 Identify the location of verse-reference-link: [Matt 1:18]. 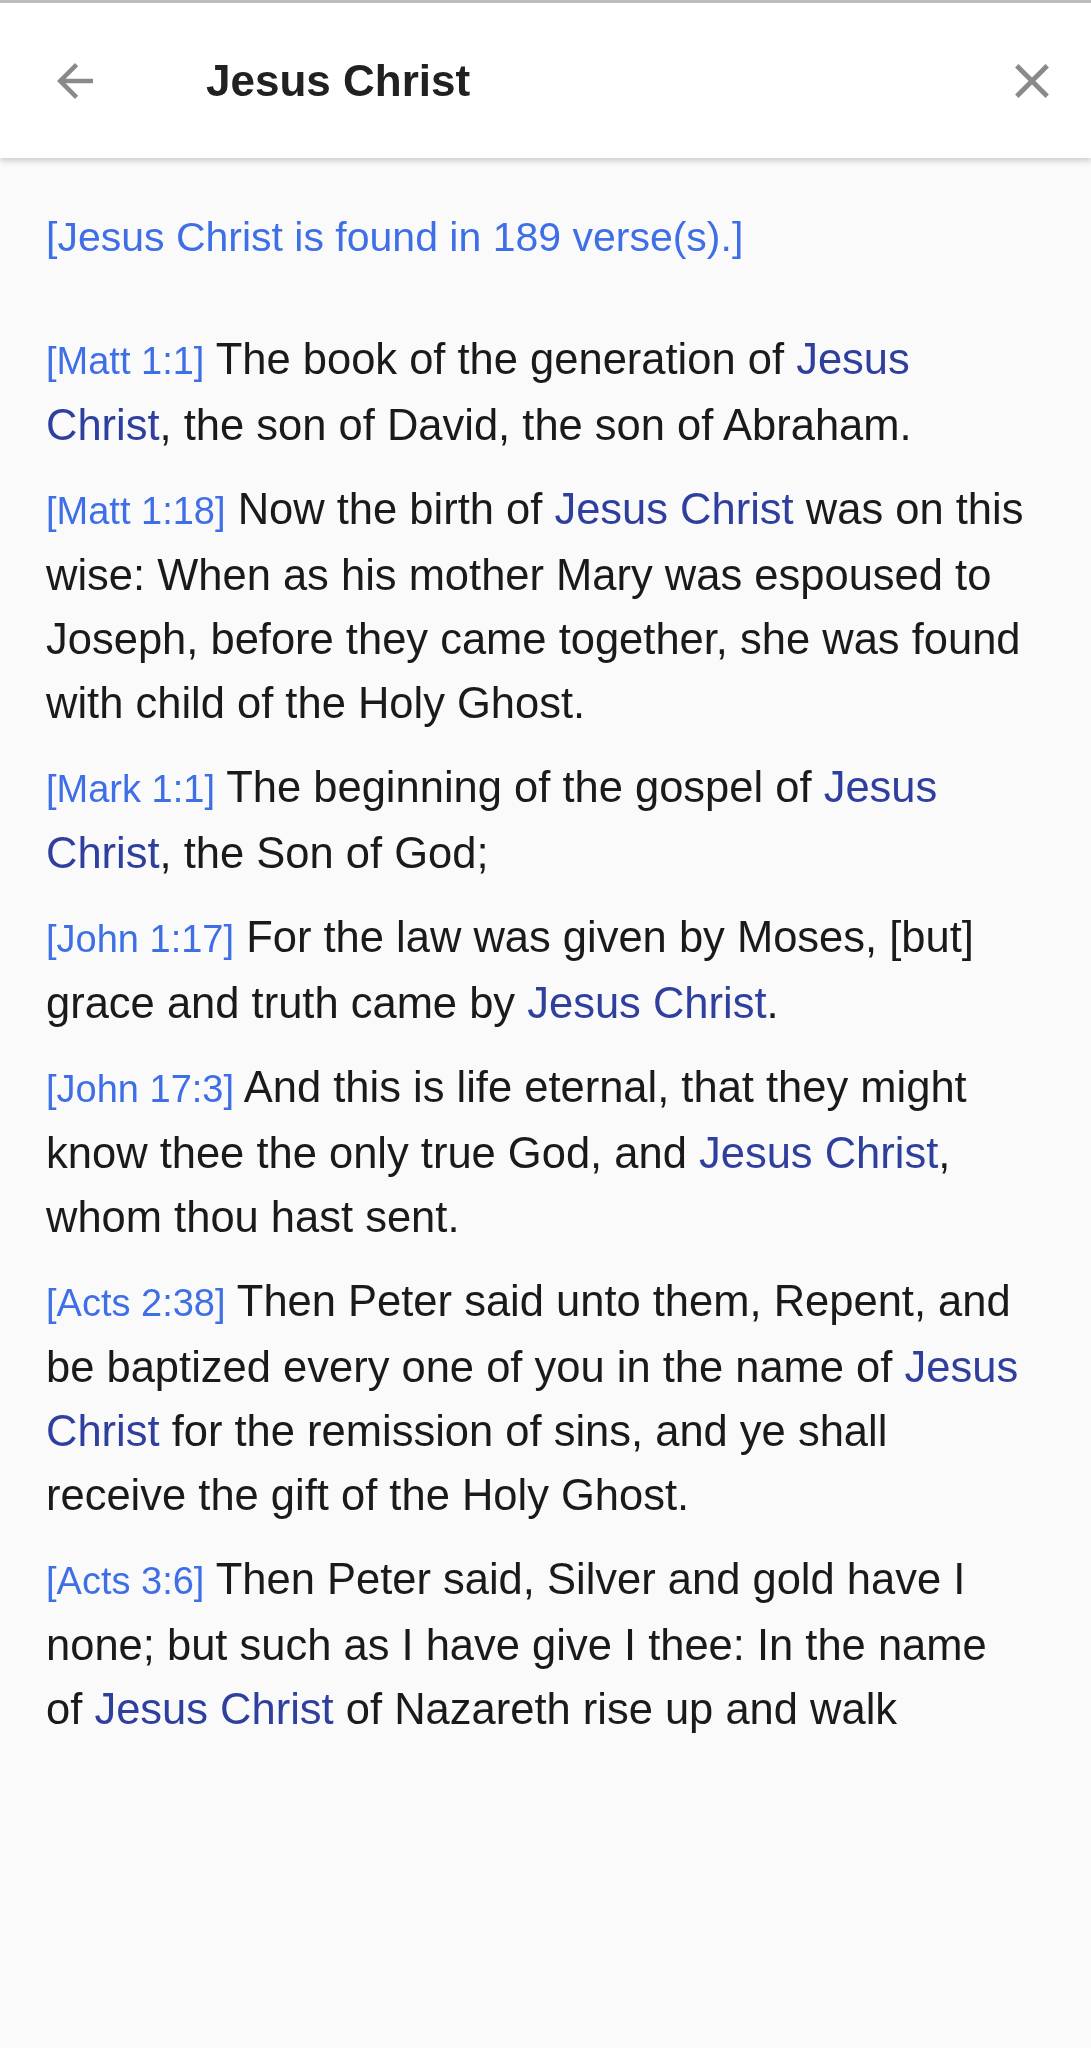
(136, 511).